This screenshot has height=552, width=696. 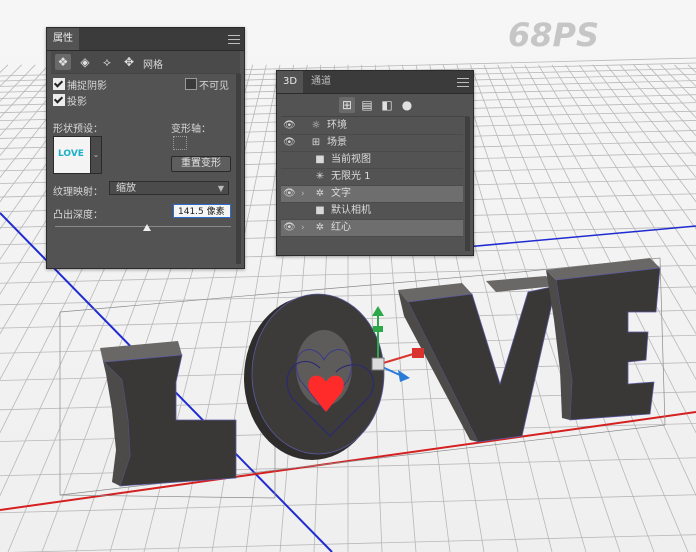 I want to click on tab-channels-label: 通道, so click(x=321, y=81).